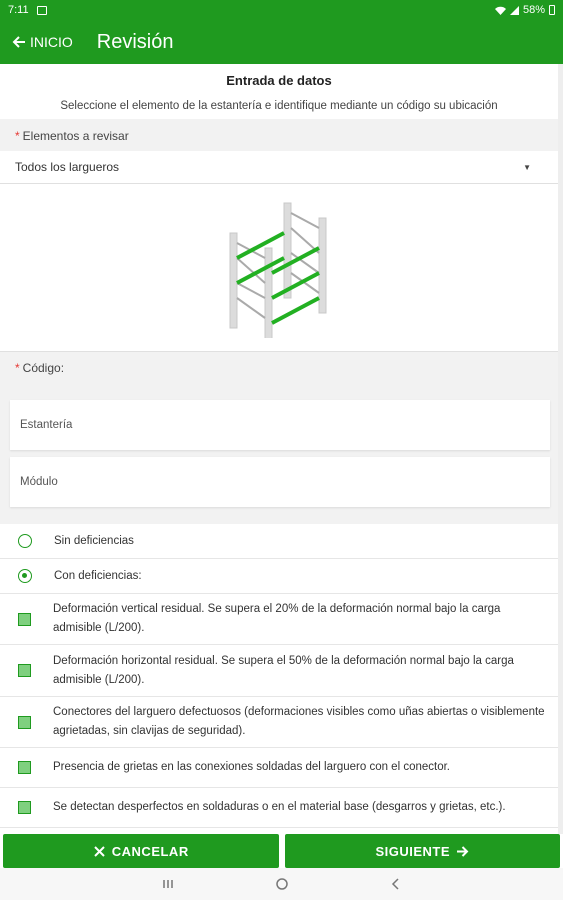  What do you see at coordinates (279, 367) in the screenshot?
I see `code-label: * Código:` at bounding box center [279, 367].